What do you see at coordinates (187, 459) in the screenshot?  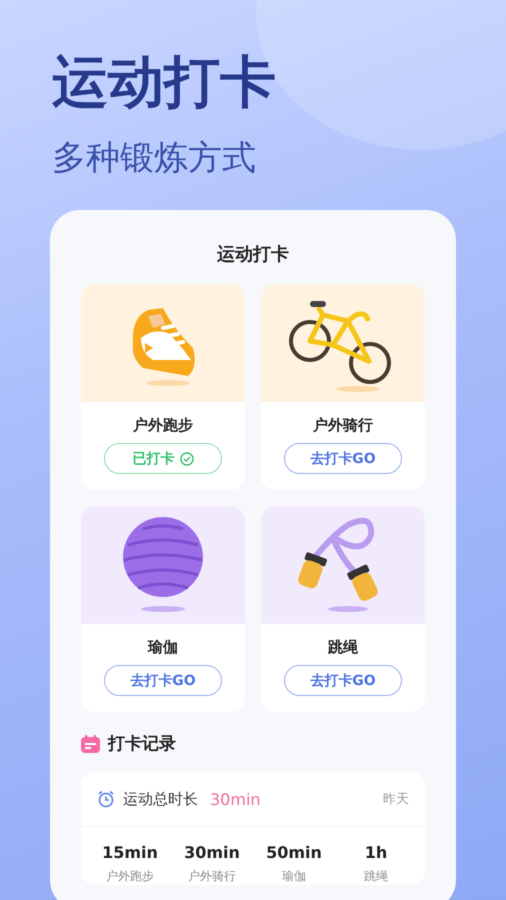 I see `check-circle-icon` at bounding box center [187, 459].